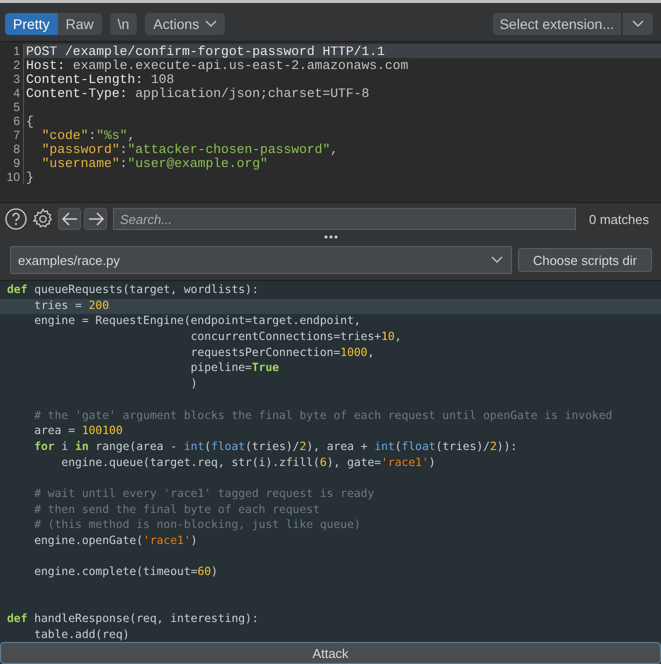 The image size is (661, 664). Describe the element at coordinates (342, 51) in the screenshot. I see `request-text: POST /example/confirm-forgot-password HTTP/1.1` at that location.